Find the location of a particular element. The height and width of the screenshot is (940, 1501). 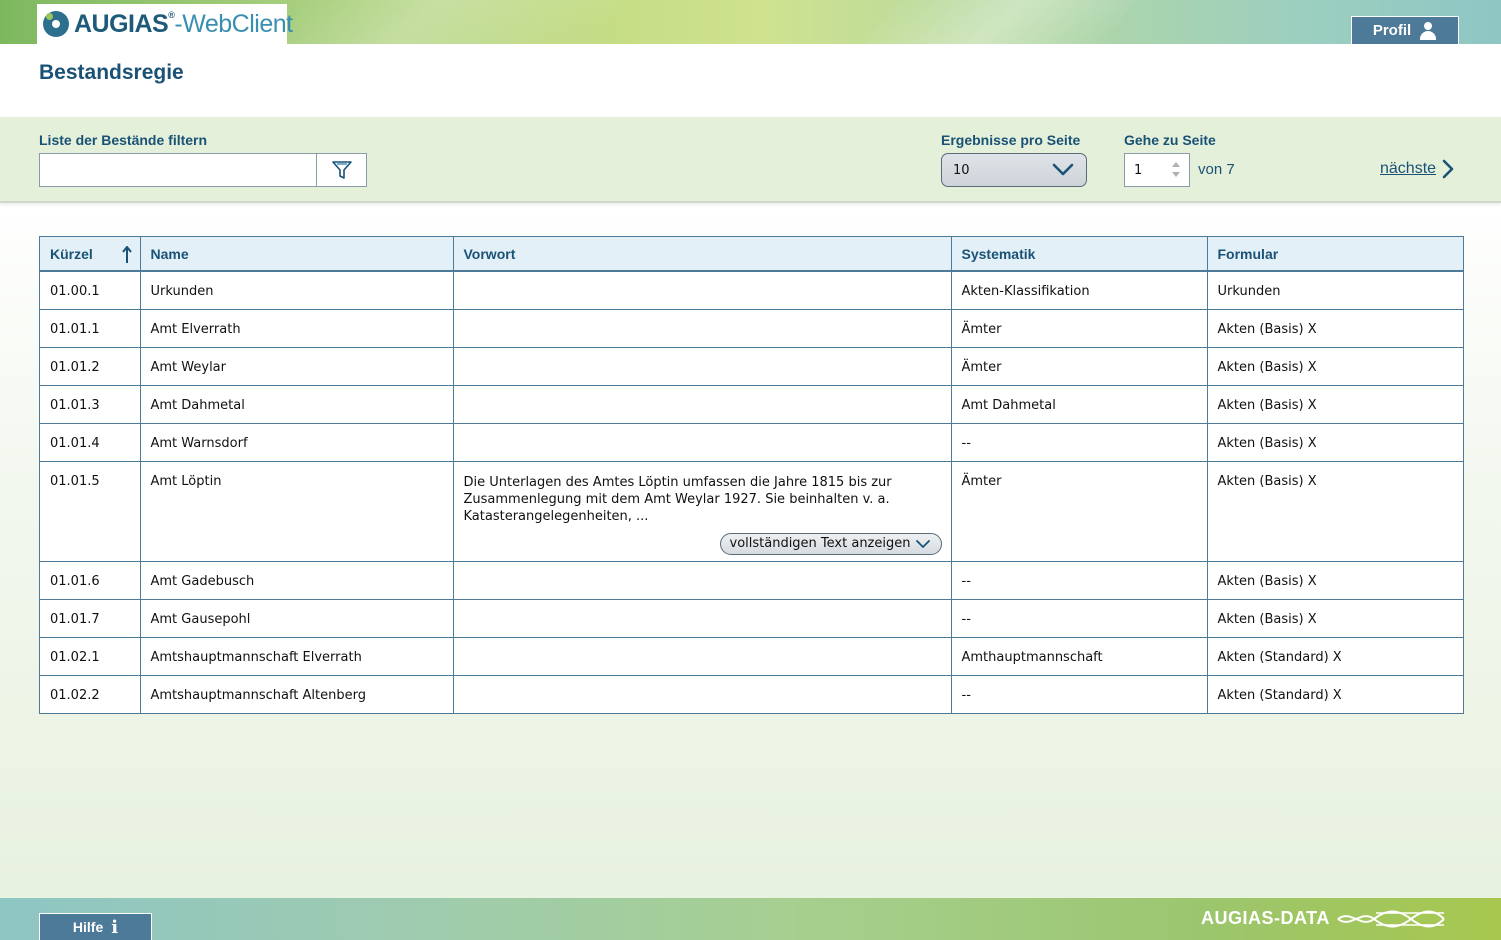

column-header-formular: Formular is located at coordinates (1335, 254).